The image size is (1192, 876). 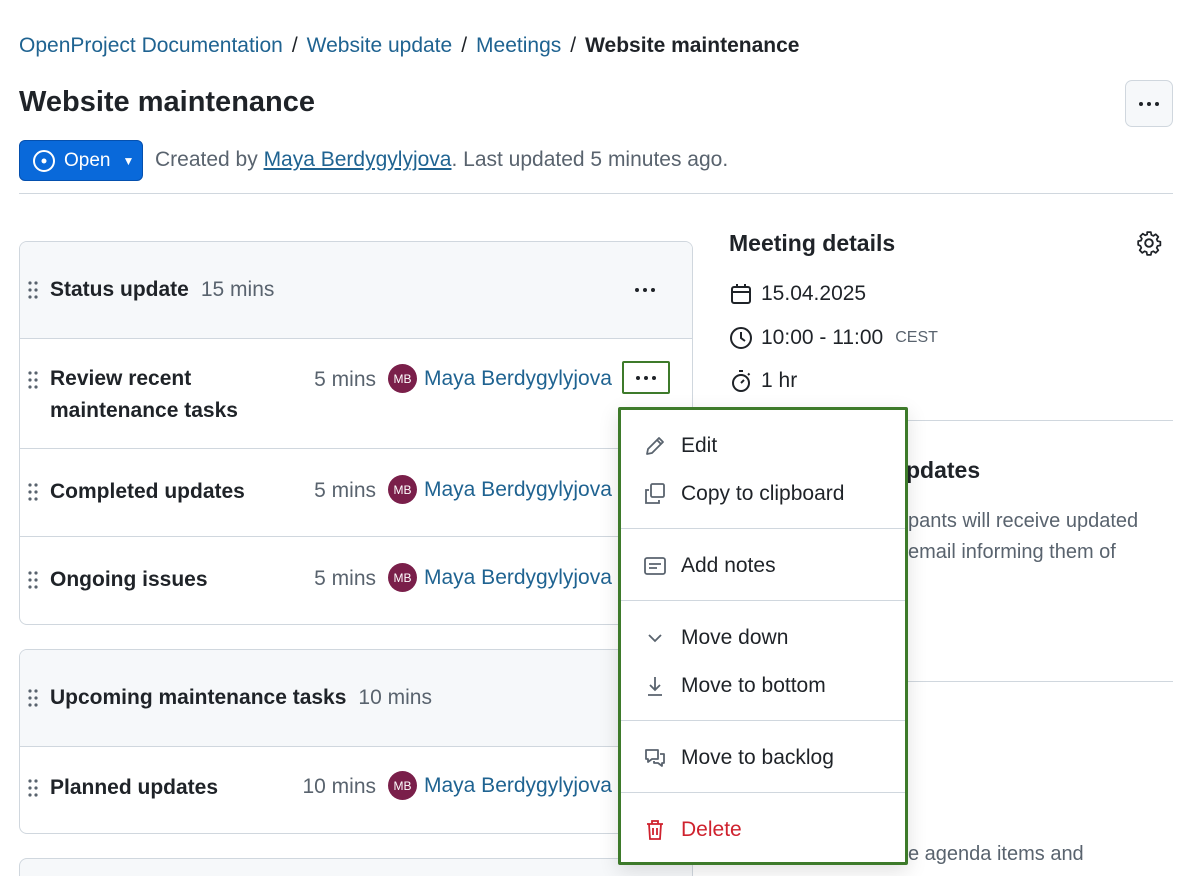 I want to click on meeting-date: 15.04.2025, so click(x=797, y=294).